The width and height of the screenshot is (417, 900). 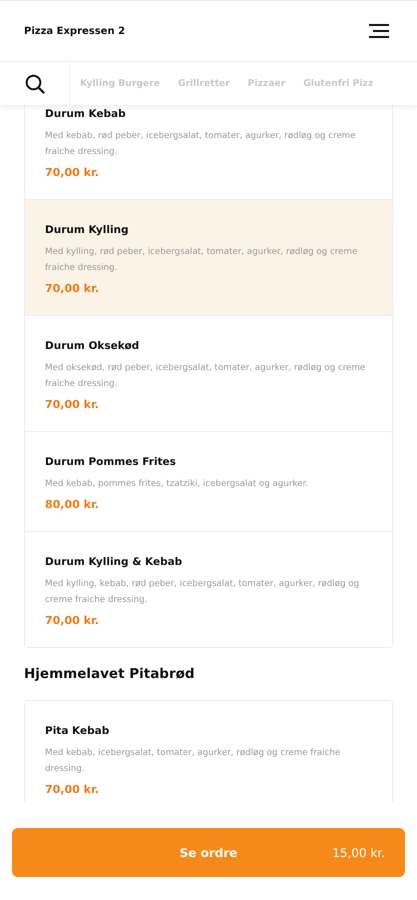 What do you see at coordinates (205, 376) in the screenshot?
I see `item-description: Med oksekød, rød peber, icebergsalat, tomater, agurker, rødløg og creme fraiche dressing.` at bounding box center [205, 376].